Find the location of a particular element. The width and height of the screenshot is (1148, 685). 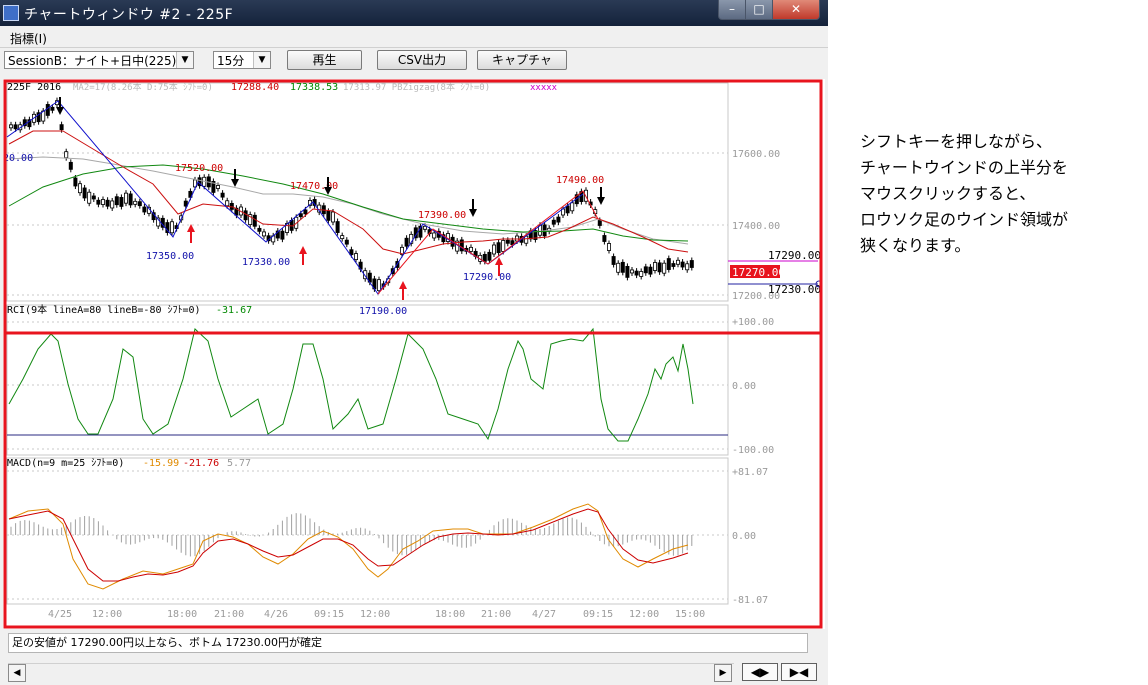

horizontal-scrollbar: ◀ ▶ is located at coordinates (371, 672).